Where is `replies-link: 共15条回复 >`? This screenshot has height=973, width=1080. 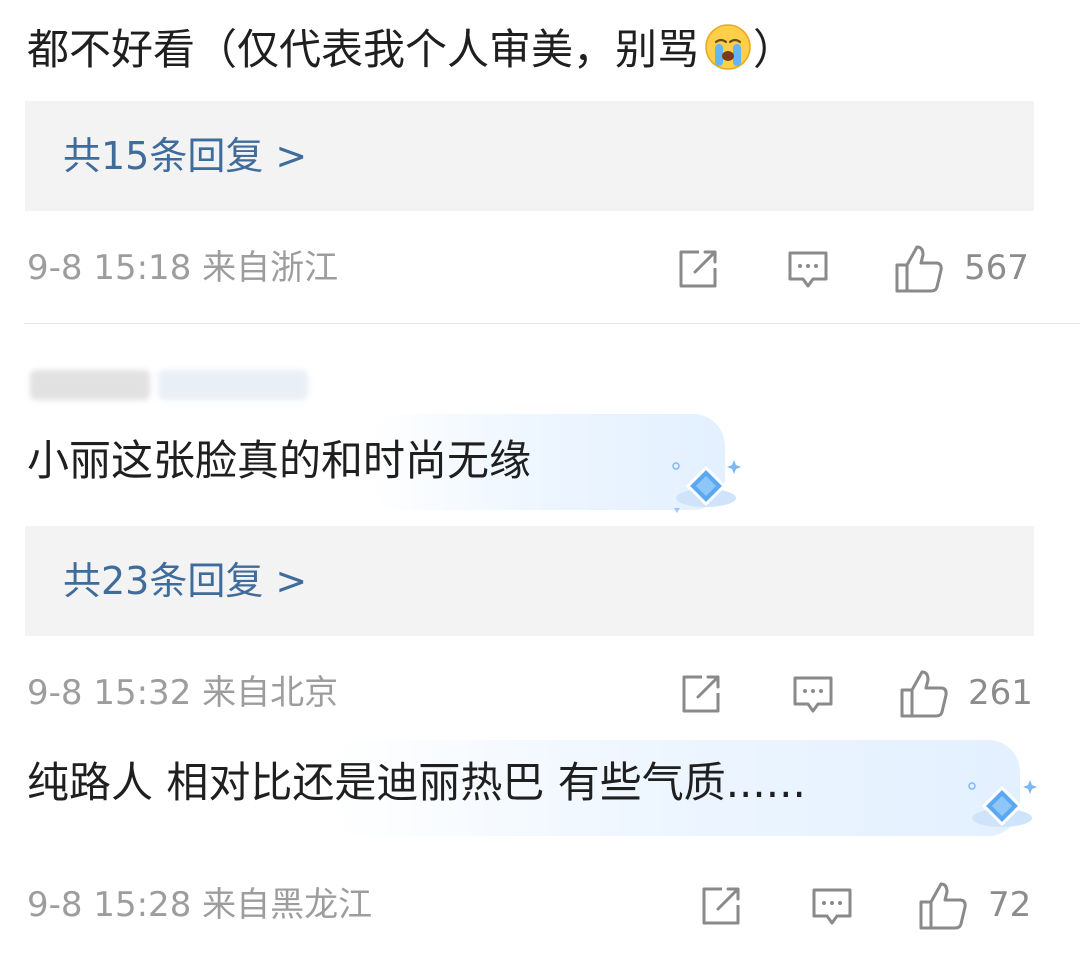 replies-link: 共15条回复 > is located at coordinates (529, 156).